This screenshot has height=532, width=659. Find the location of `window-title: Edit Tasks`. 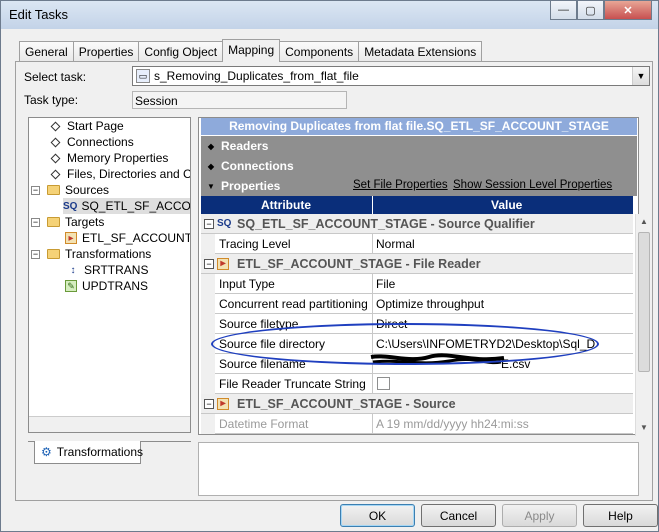

window-title: Edit Tasks is located at coordinates (39, 14).